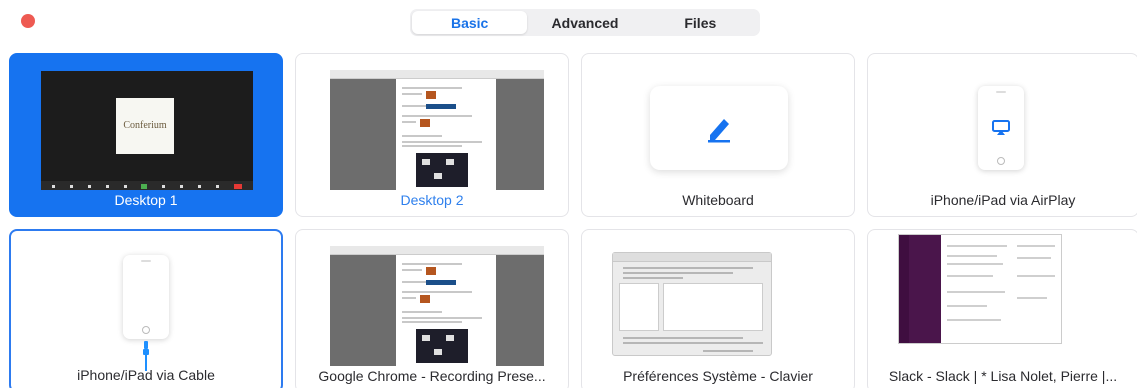 The image size is (1137, 388). What do you see at coordinates (470, 22) in the screenshot?
I see `tab-basic: Basic` at bounding box center [470, 22].